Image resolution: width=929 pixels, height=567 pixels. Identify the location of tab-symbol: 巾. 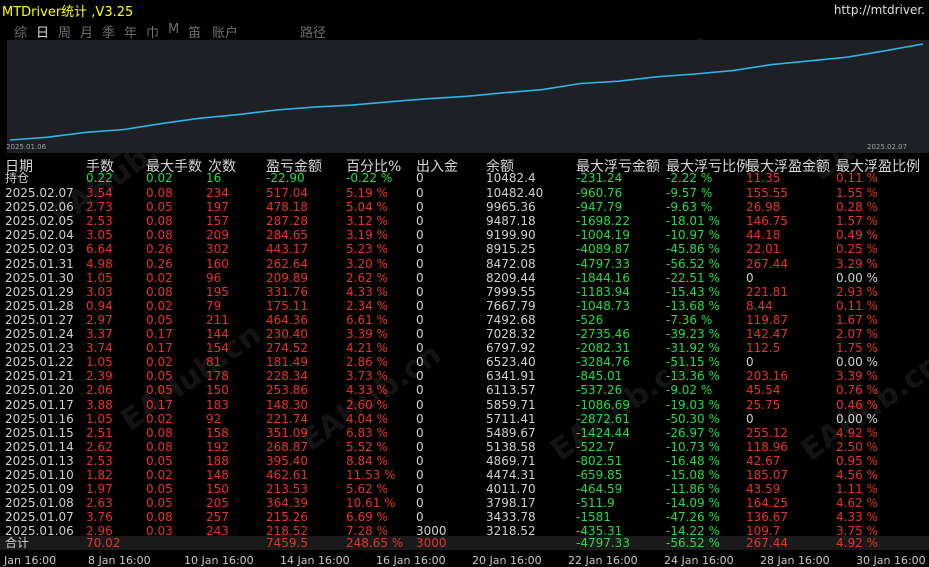
(152, 31).